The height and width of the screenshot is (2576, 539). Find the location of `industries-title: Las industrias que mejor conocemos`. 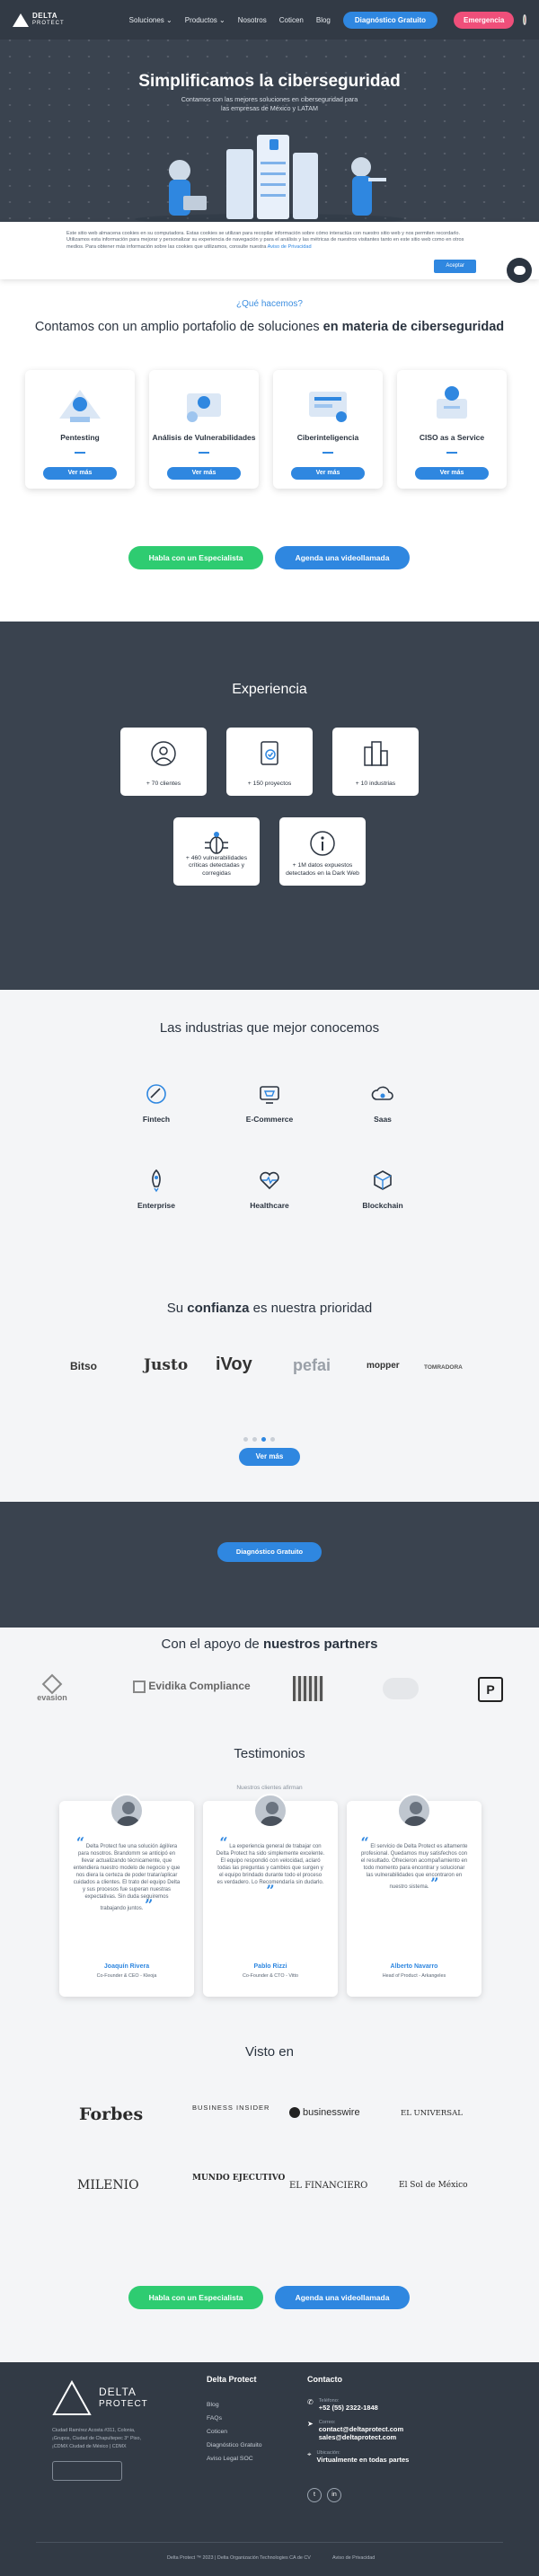

industries-title: Las industrias que mejor conocemos is located at coordinates (269, 1028).